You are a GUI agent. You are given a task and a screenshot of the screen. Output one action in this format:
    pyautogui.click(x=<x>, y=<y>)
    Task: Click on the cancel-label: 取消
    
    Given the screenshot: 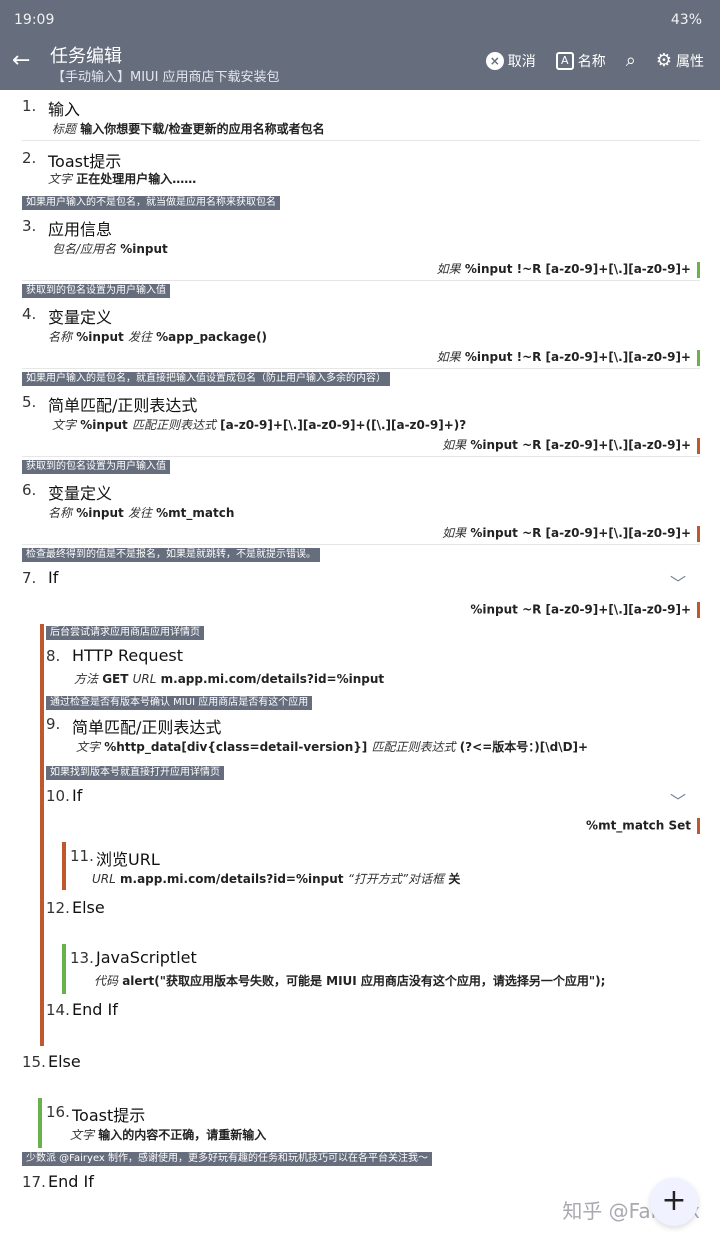 What is the action you would take?
    pyautogui.click(x=521, y=61)
    